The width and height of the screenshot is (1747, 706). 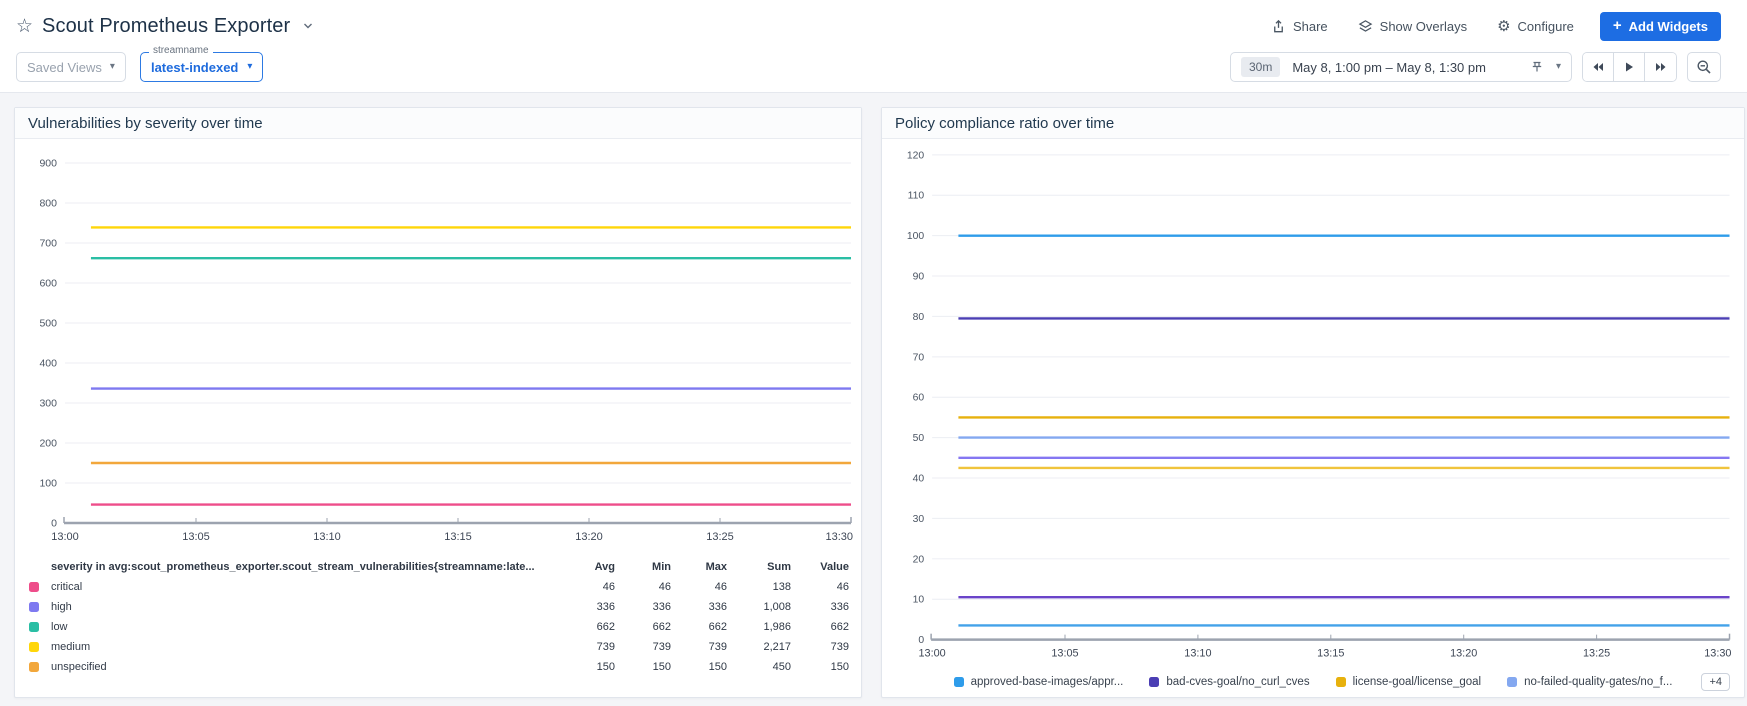 I want to click on legend-item: license-goal/license_goal, so click(x=1408, y=682).